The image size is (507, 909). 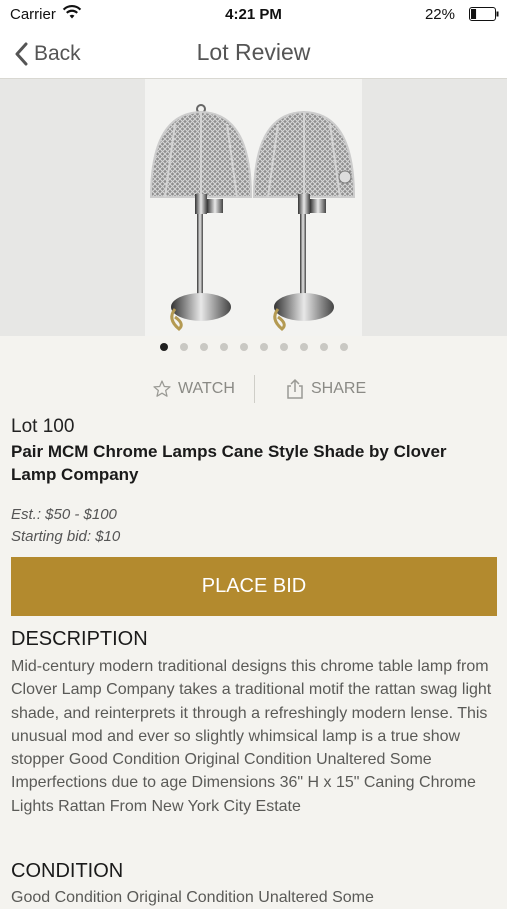 What do you see at coordinates (67, 871) in the screenshot?
I see `condition-heading: CONDITION` at bounding box center [67, 871].